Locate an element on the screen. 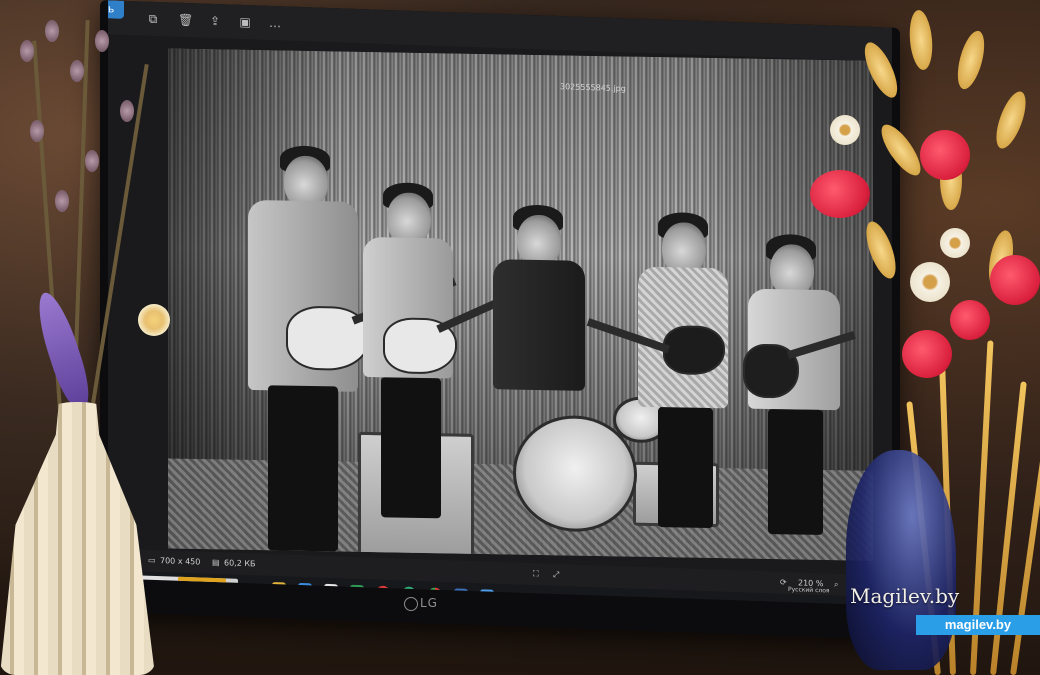  monitor-brand: LG is located at coordinates (429, 603).